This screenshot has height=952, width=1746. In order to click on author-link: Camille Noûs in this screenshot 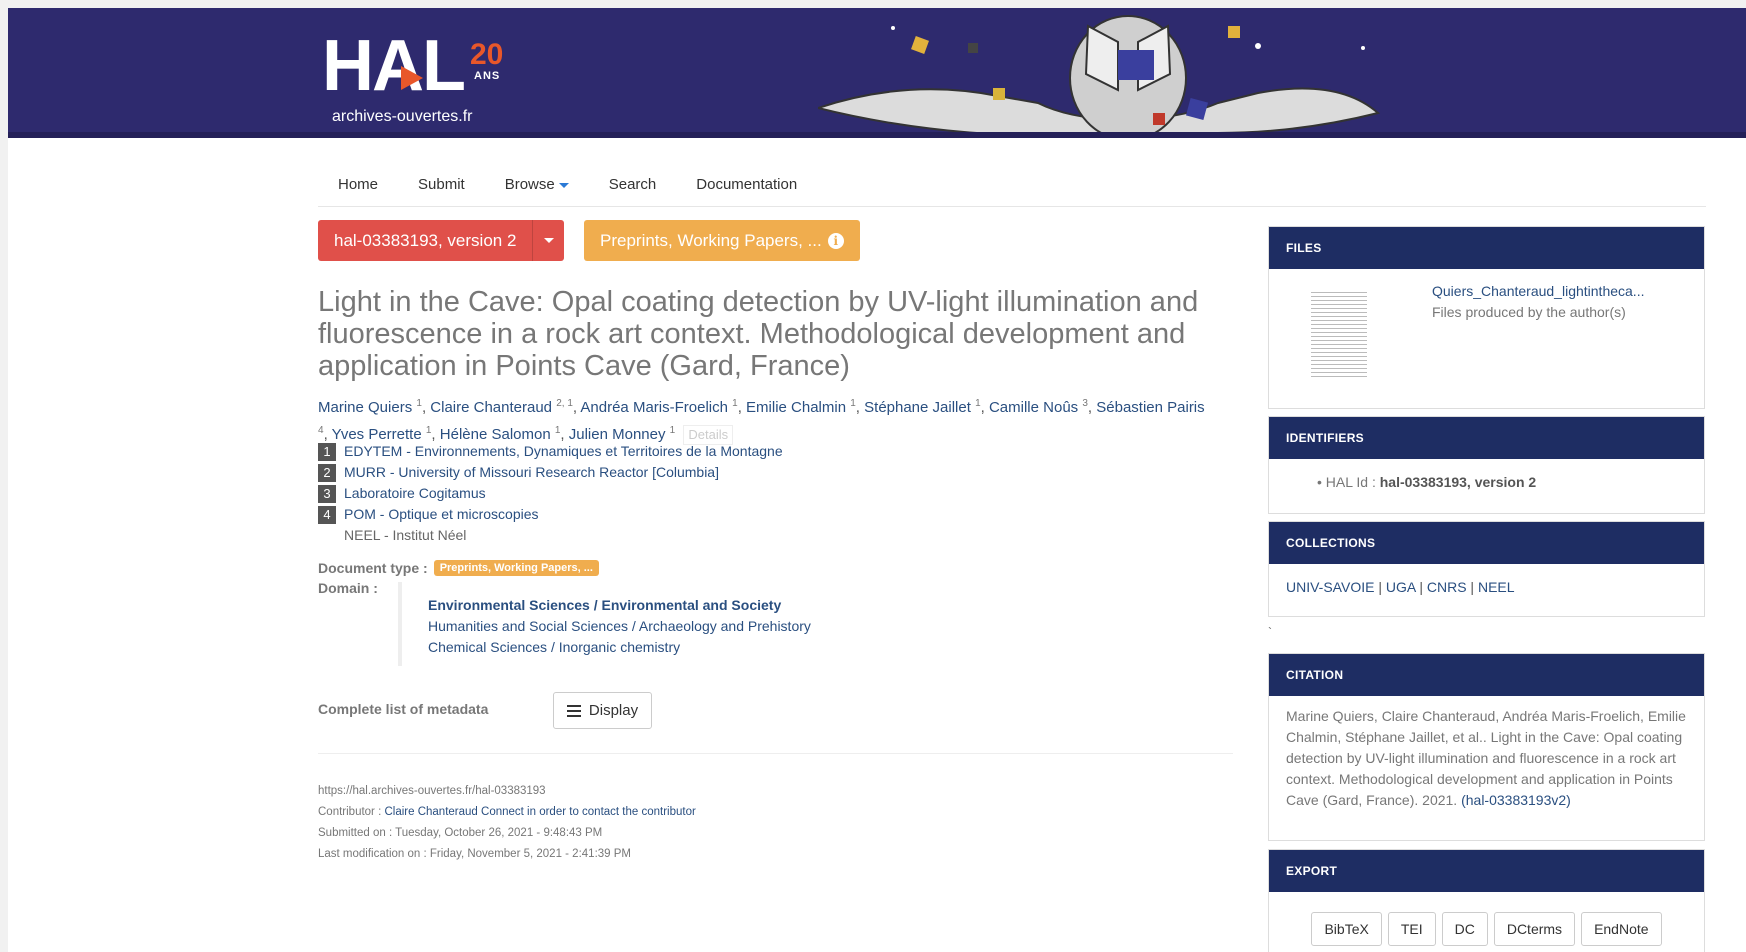, I will do `click(1033, 407)`.